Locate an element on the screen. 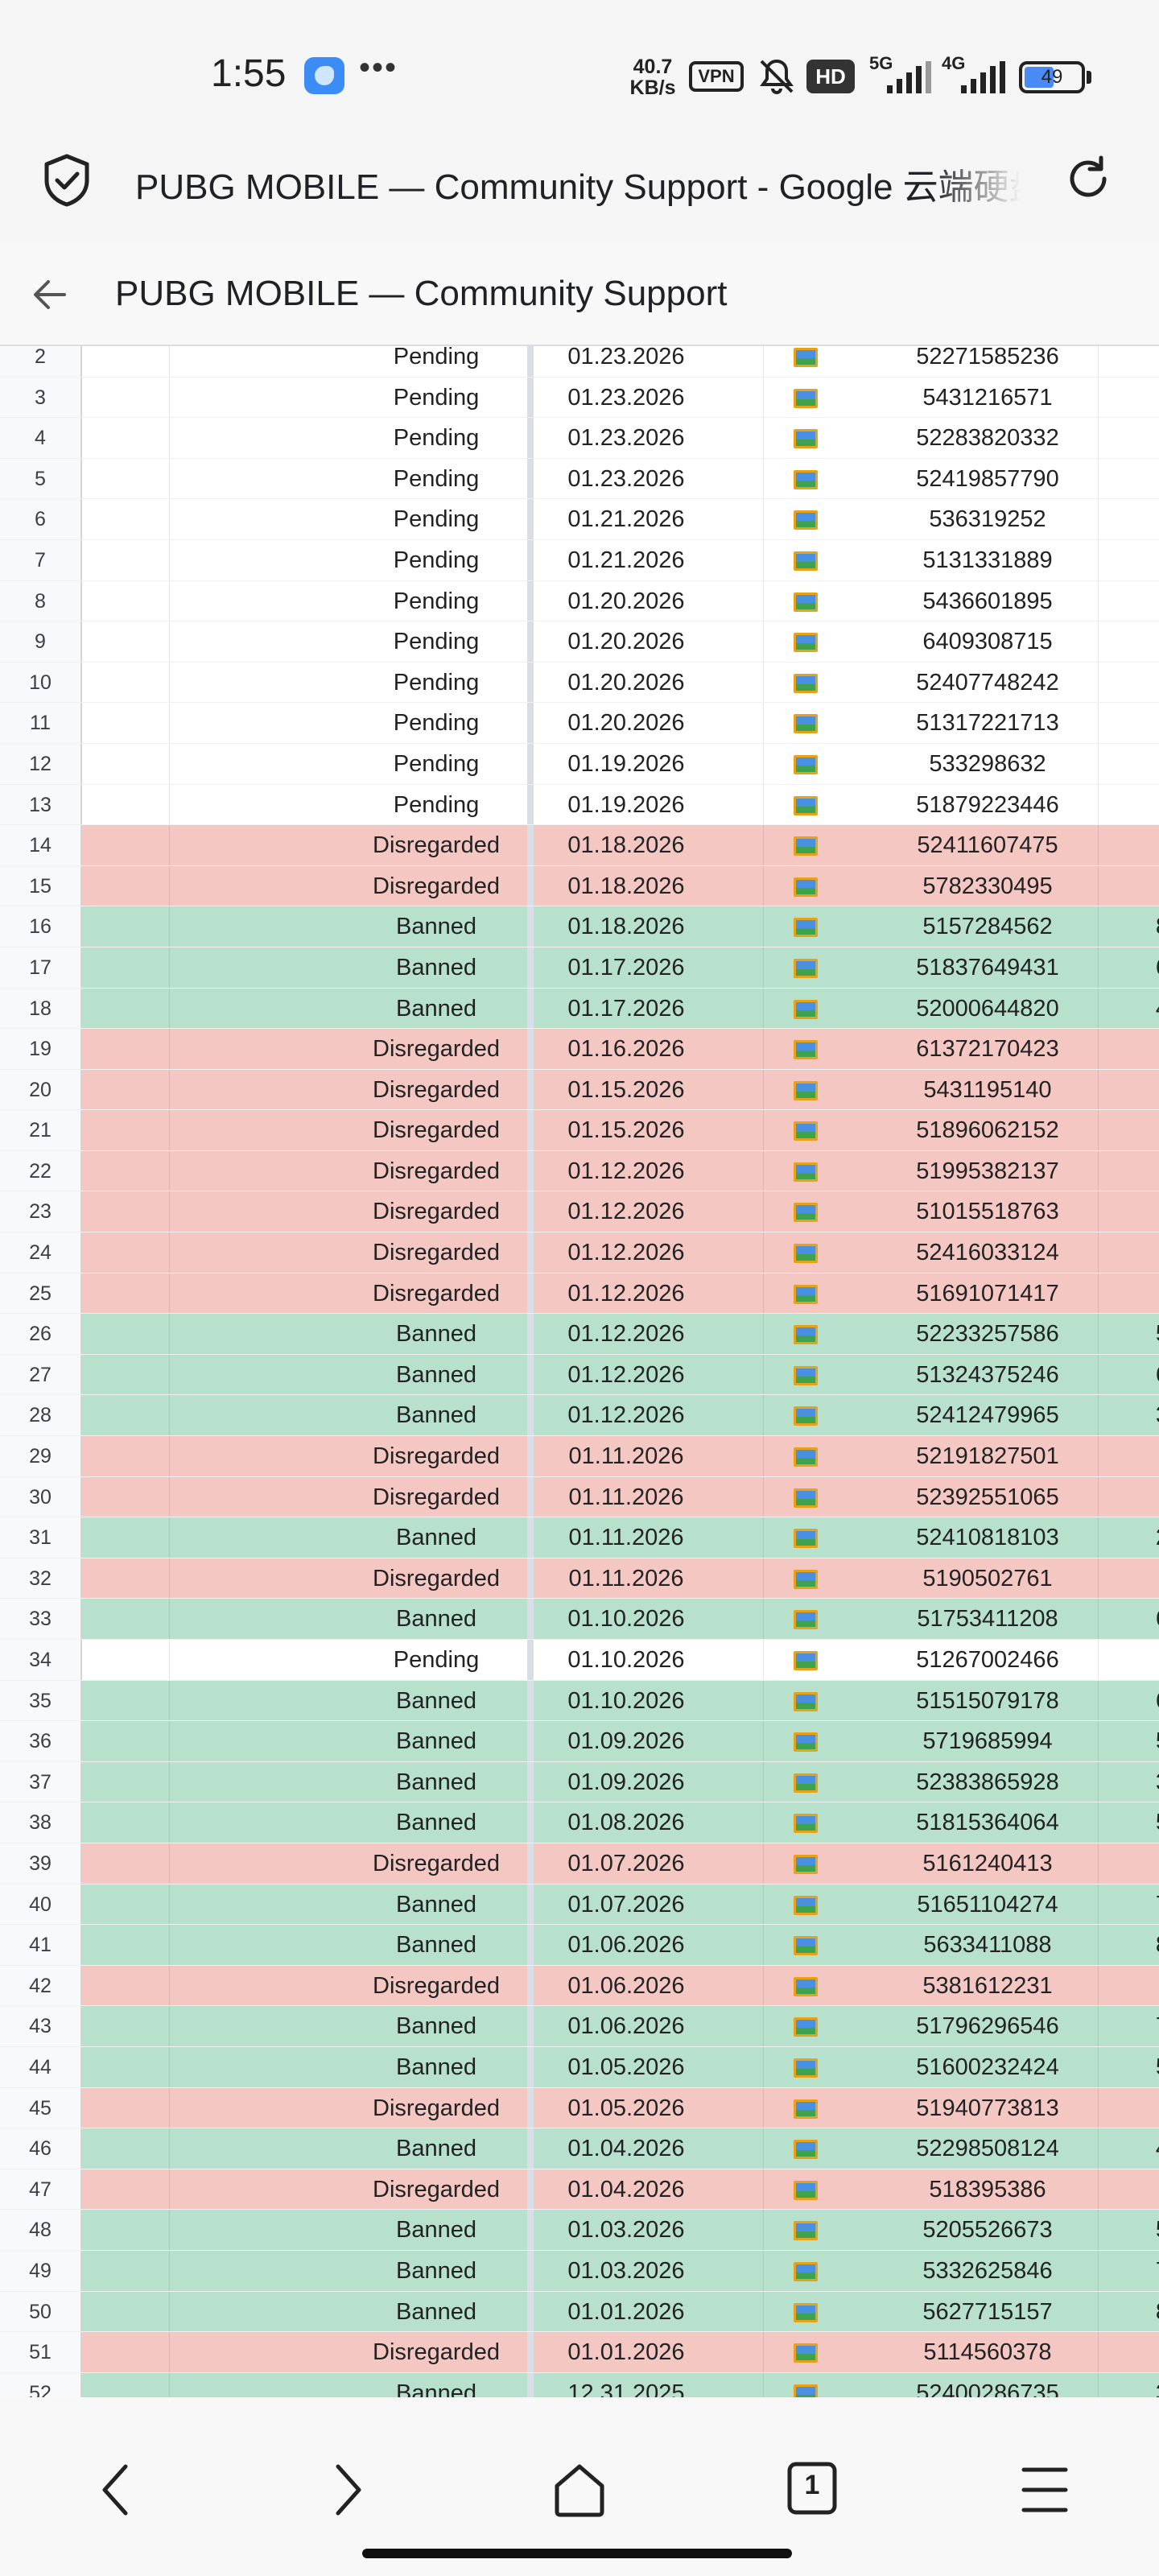  row-number: 45 is located at coordinates (41, 2107).